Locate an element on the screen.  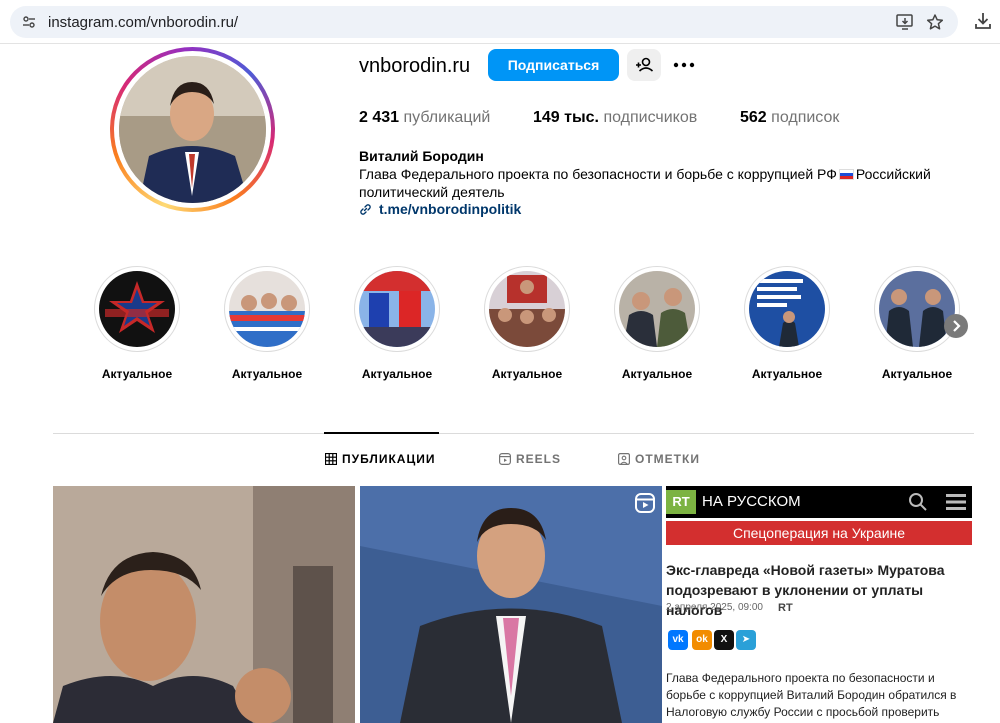
profile-external-link: t.me/vnborodinpolitik is located at coordinates (450, 209).